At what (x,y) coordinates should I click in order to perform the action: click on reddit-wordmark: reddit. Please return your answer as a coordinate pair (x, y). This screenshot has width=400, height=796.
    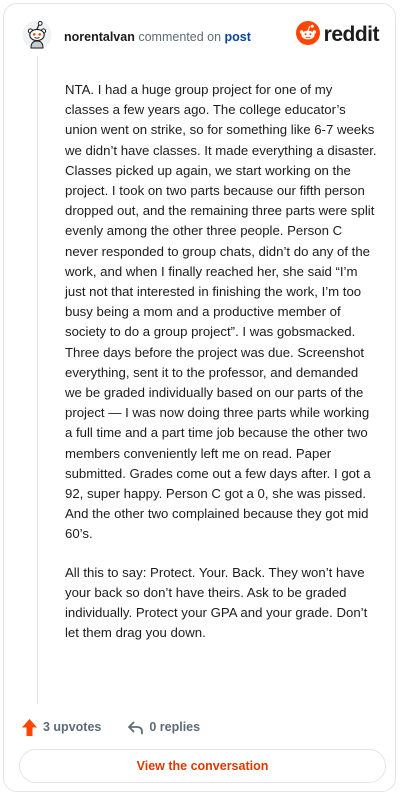
    Looking at the image, I should click on (351, 34).